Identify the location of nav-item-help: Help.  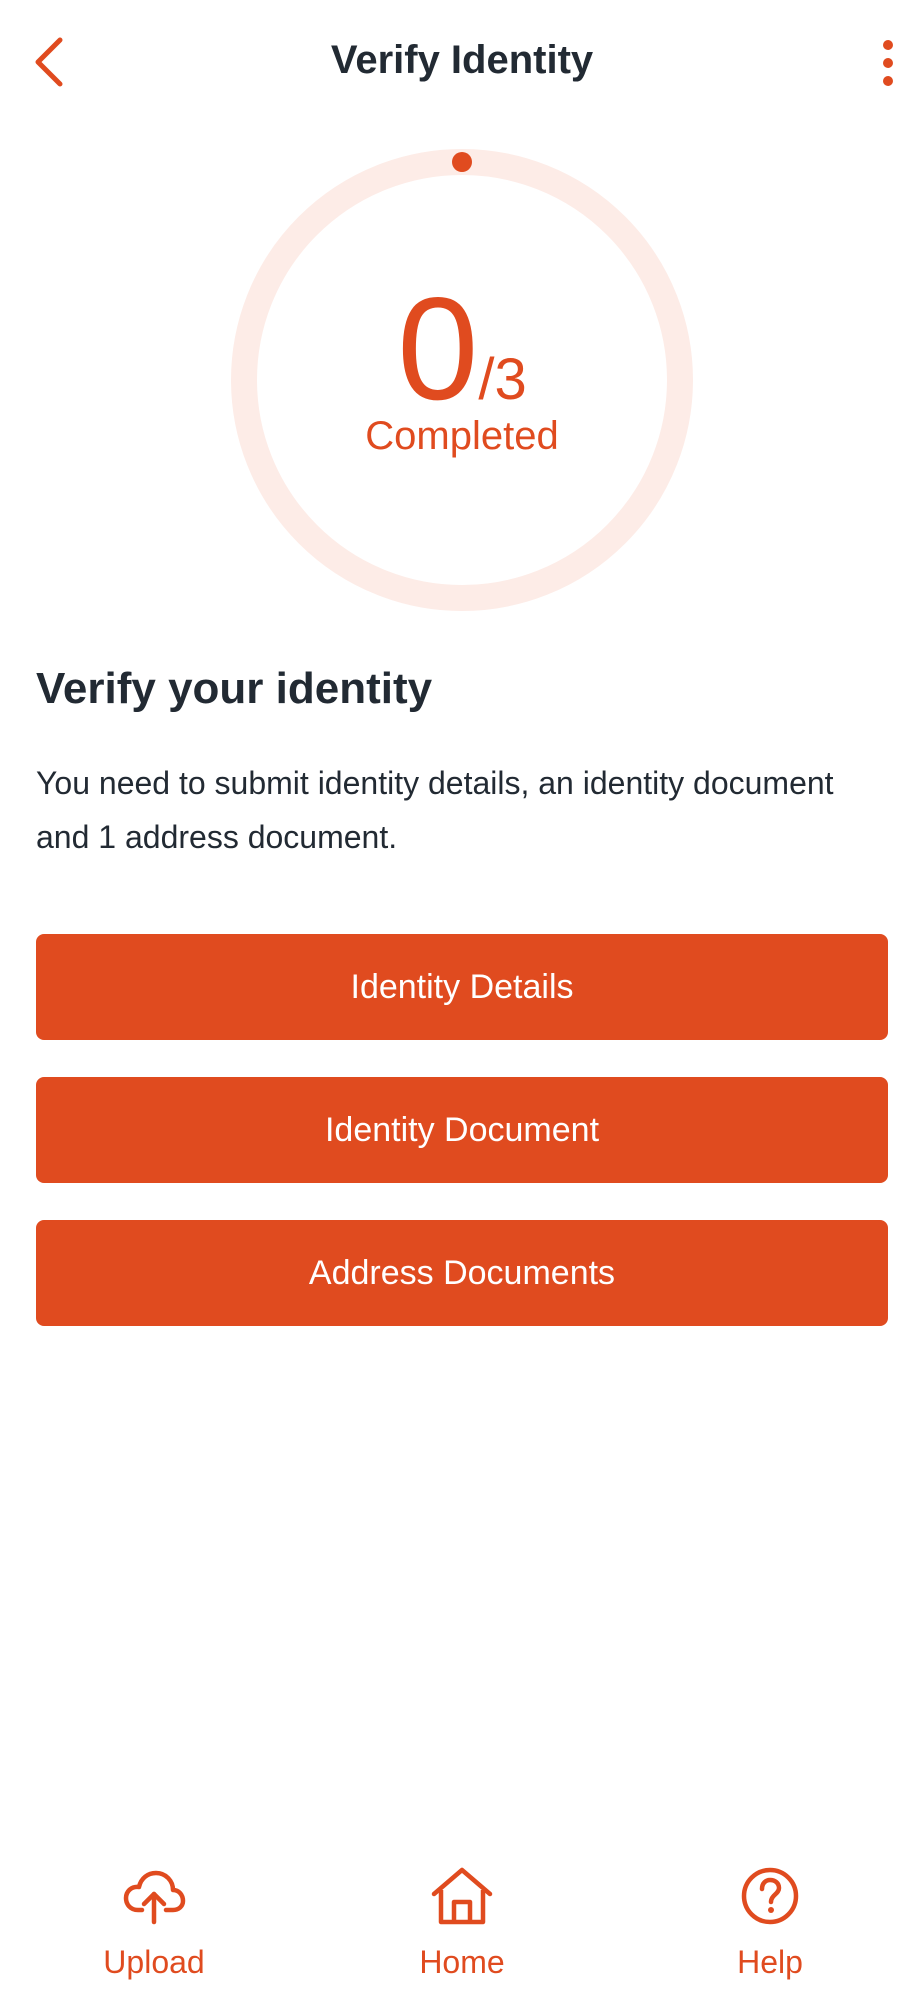
(770, 1900).